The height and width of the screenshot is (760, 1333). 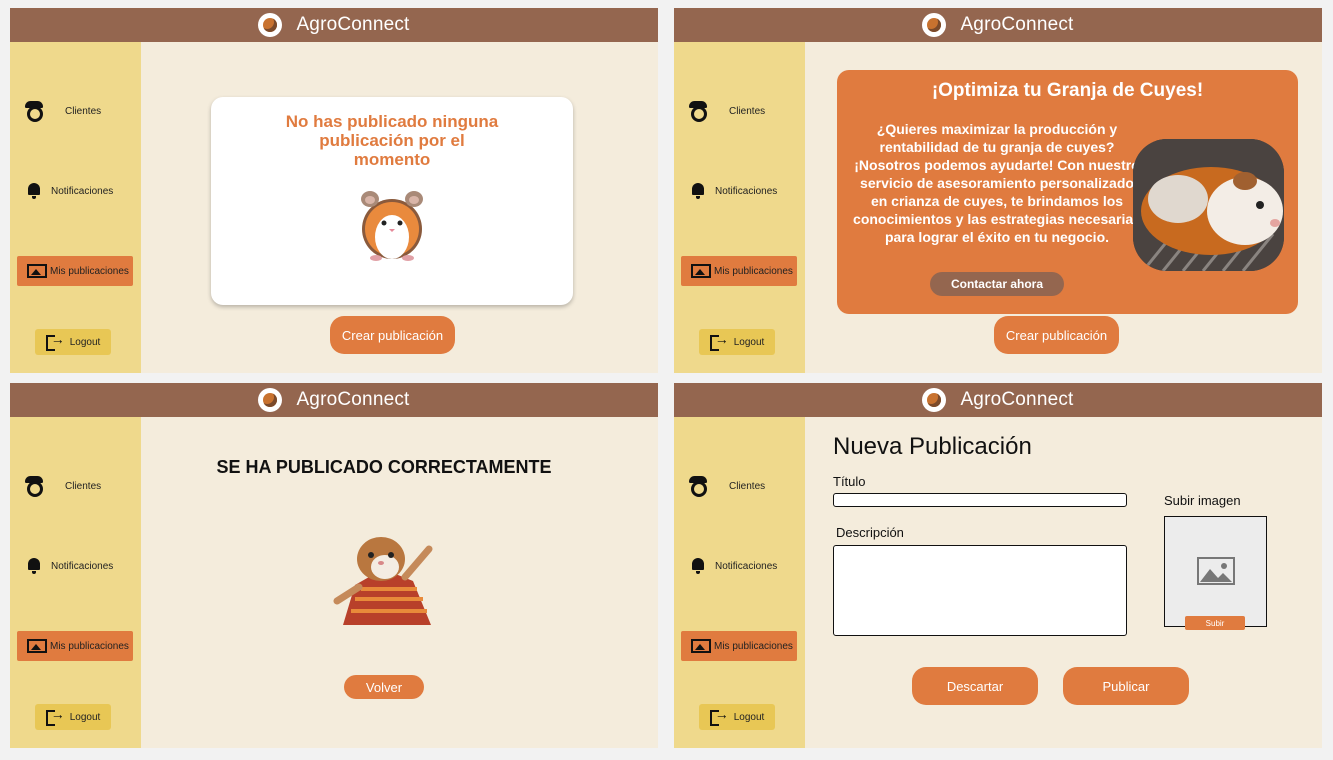 I want to click on image-upload-box: Subir, so click(x=1215, y=573).